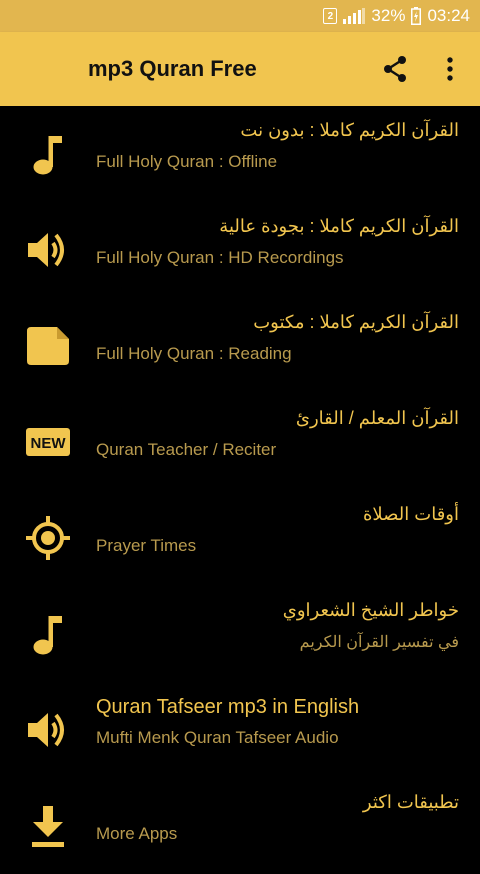  Describe the element at coordinates (395, 69) in the screenshot. I see `share-icon` at that location.